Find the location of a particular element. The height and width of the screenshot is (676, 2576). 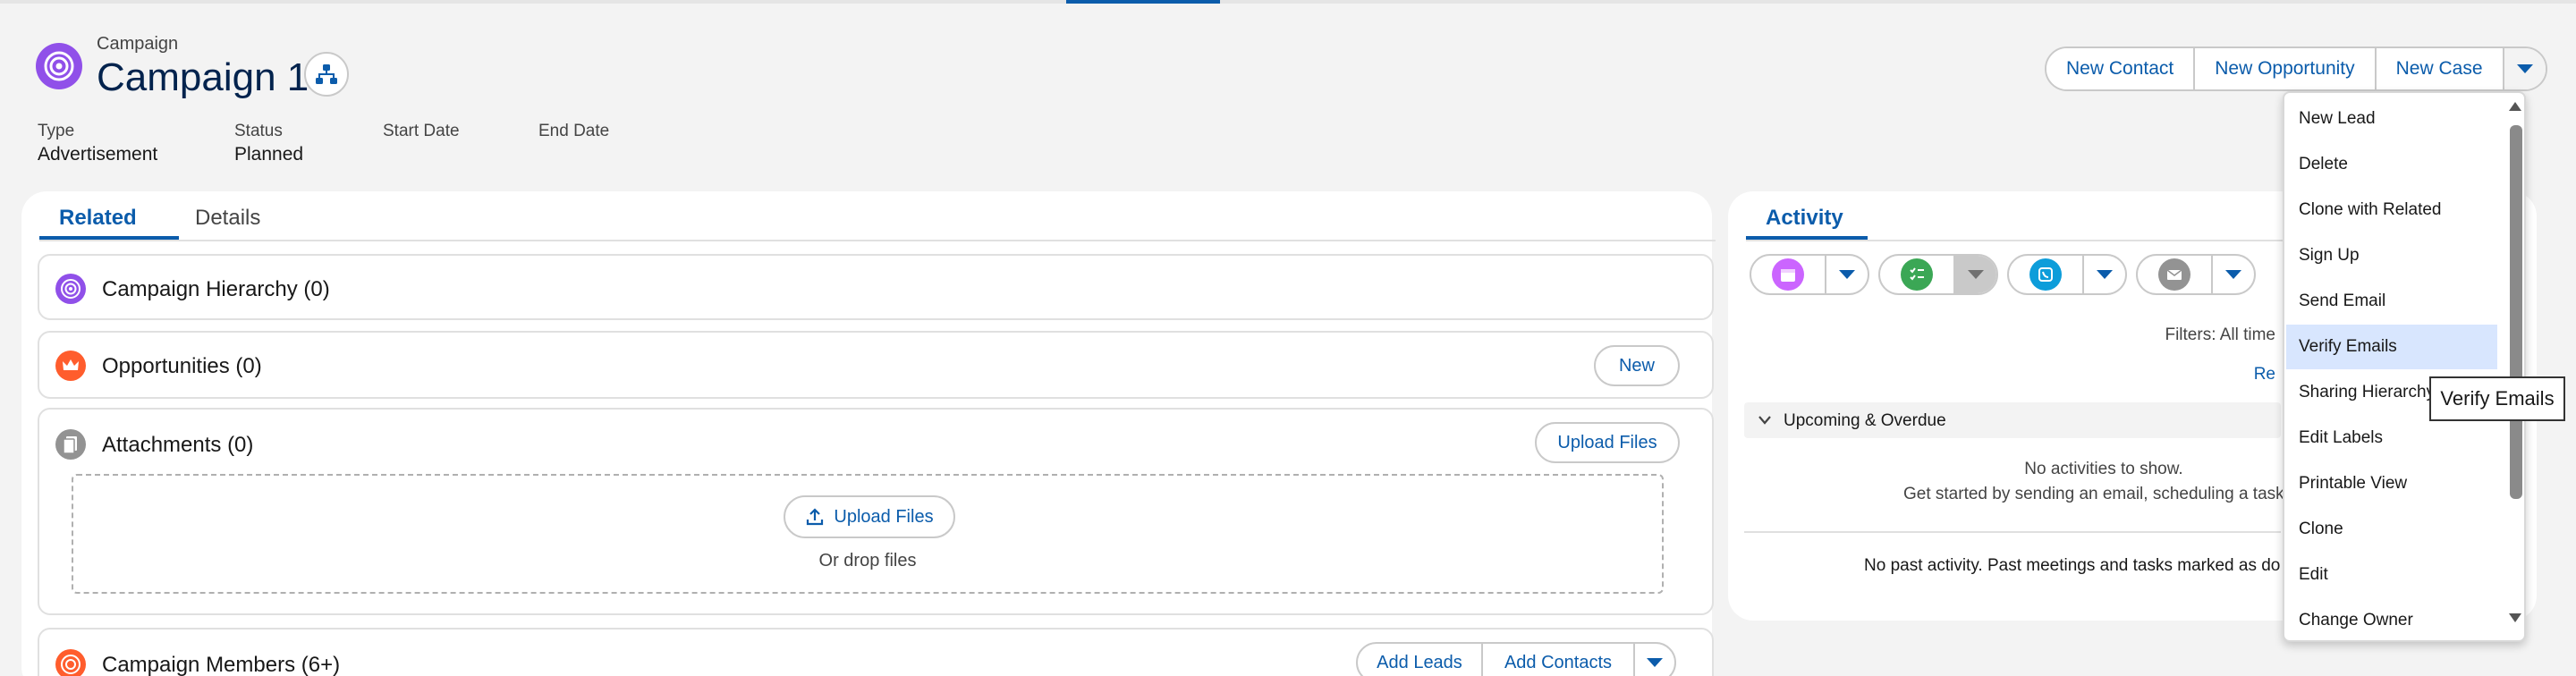

more-actions-button is located at coordinates (2525, 68).